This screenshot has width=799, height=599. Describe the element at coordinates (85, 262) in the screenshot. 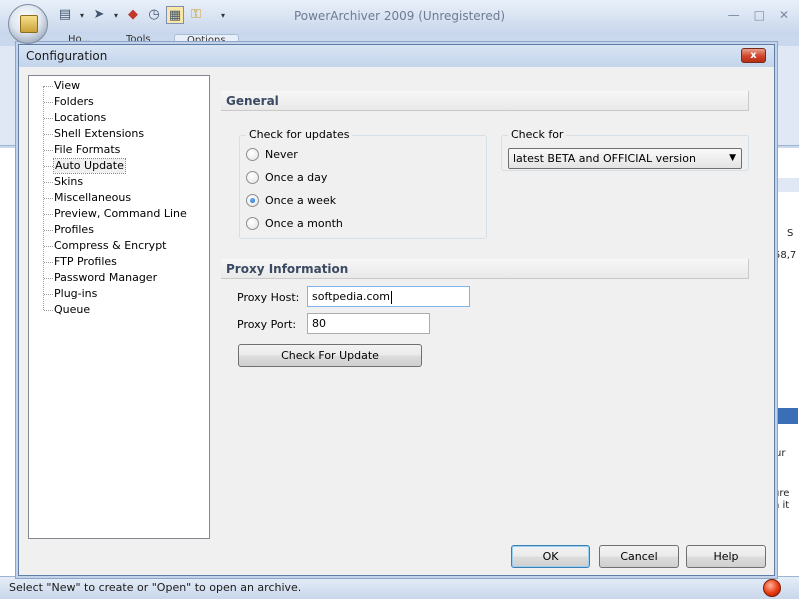

I see `nav-item-ftp-profiles: FTP Profiles` at that location.